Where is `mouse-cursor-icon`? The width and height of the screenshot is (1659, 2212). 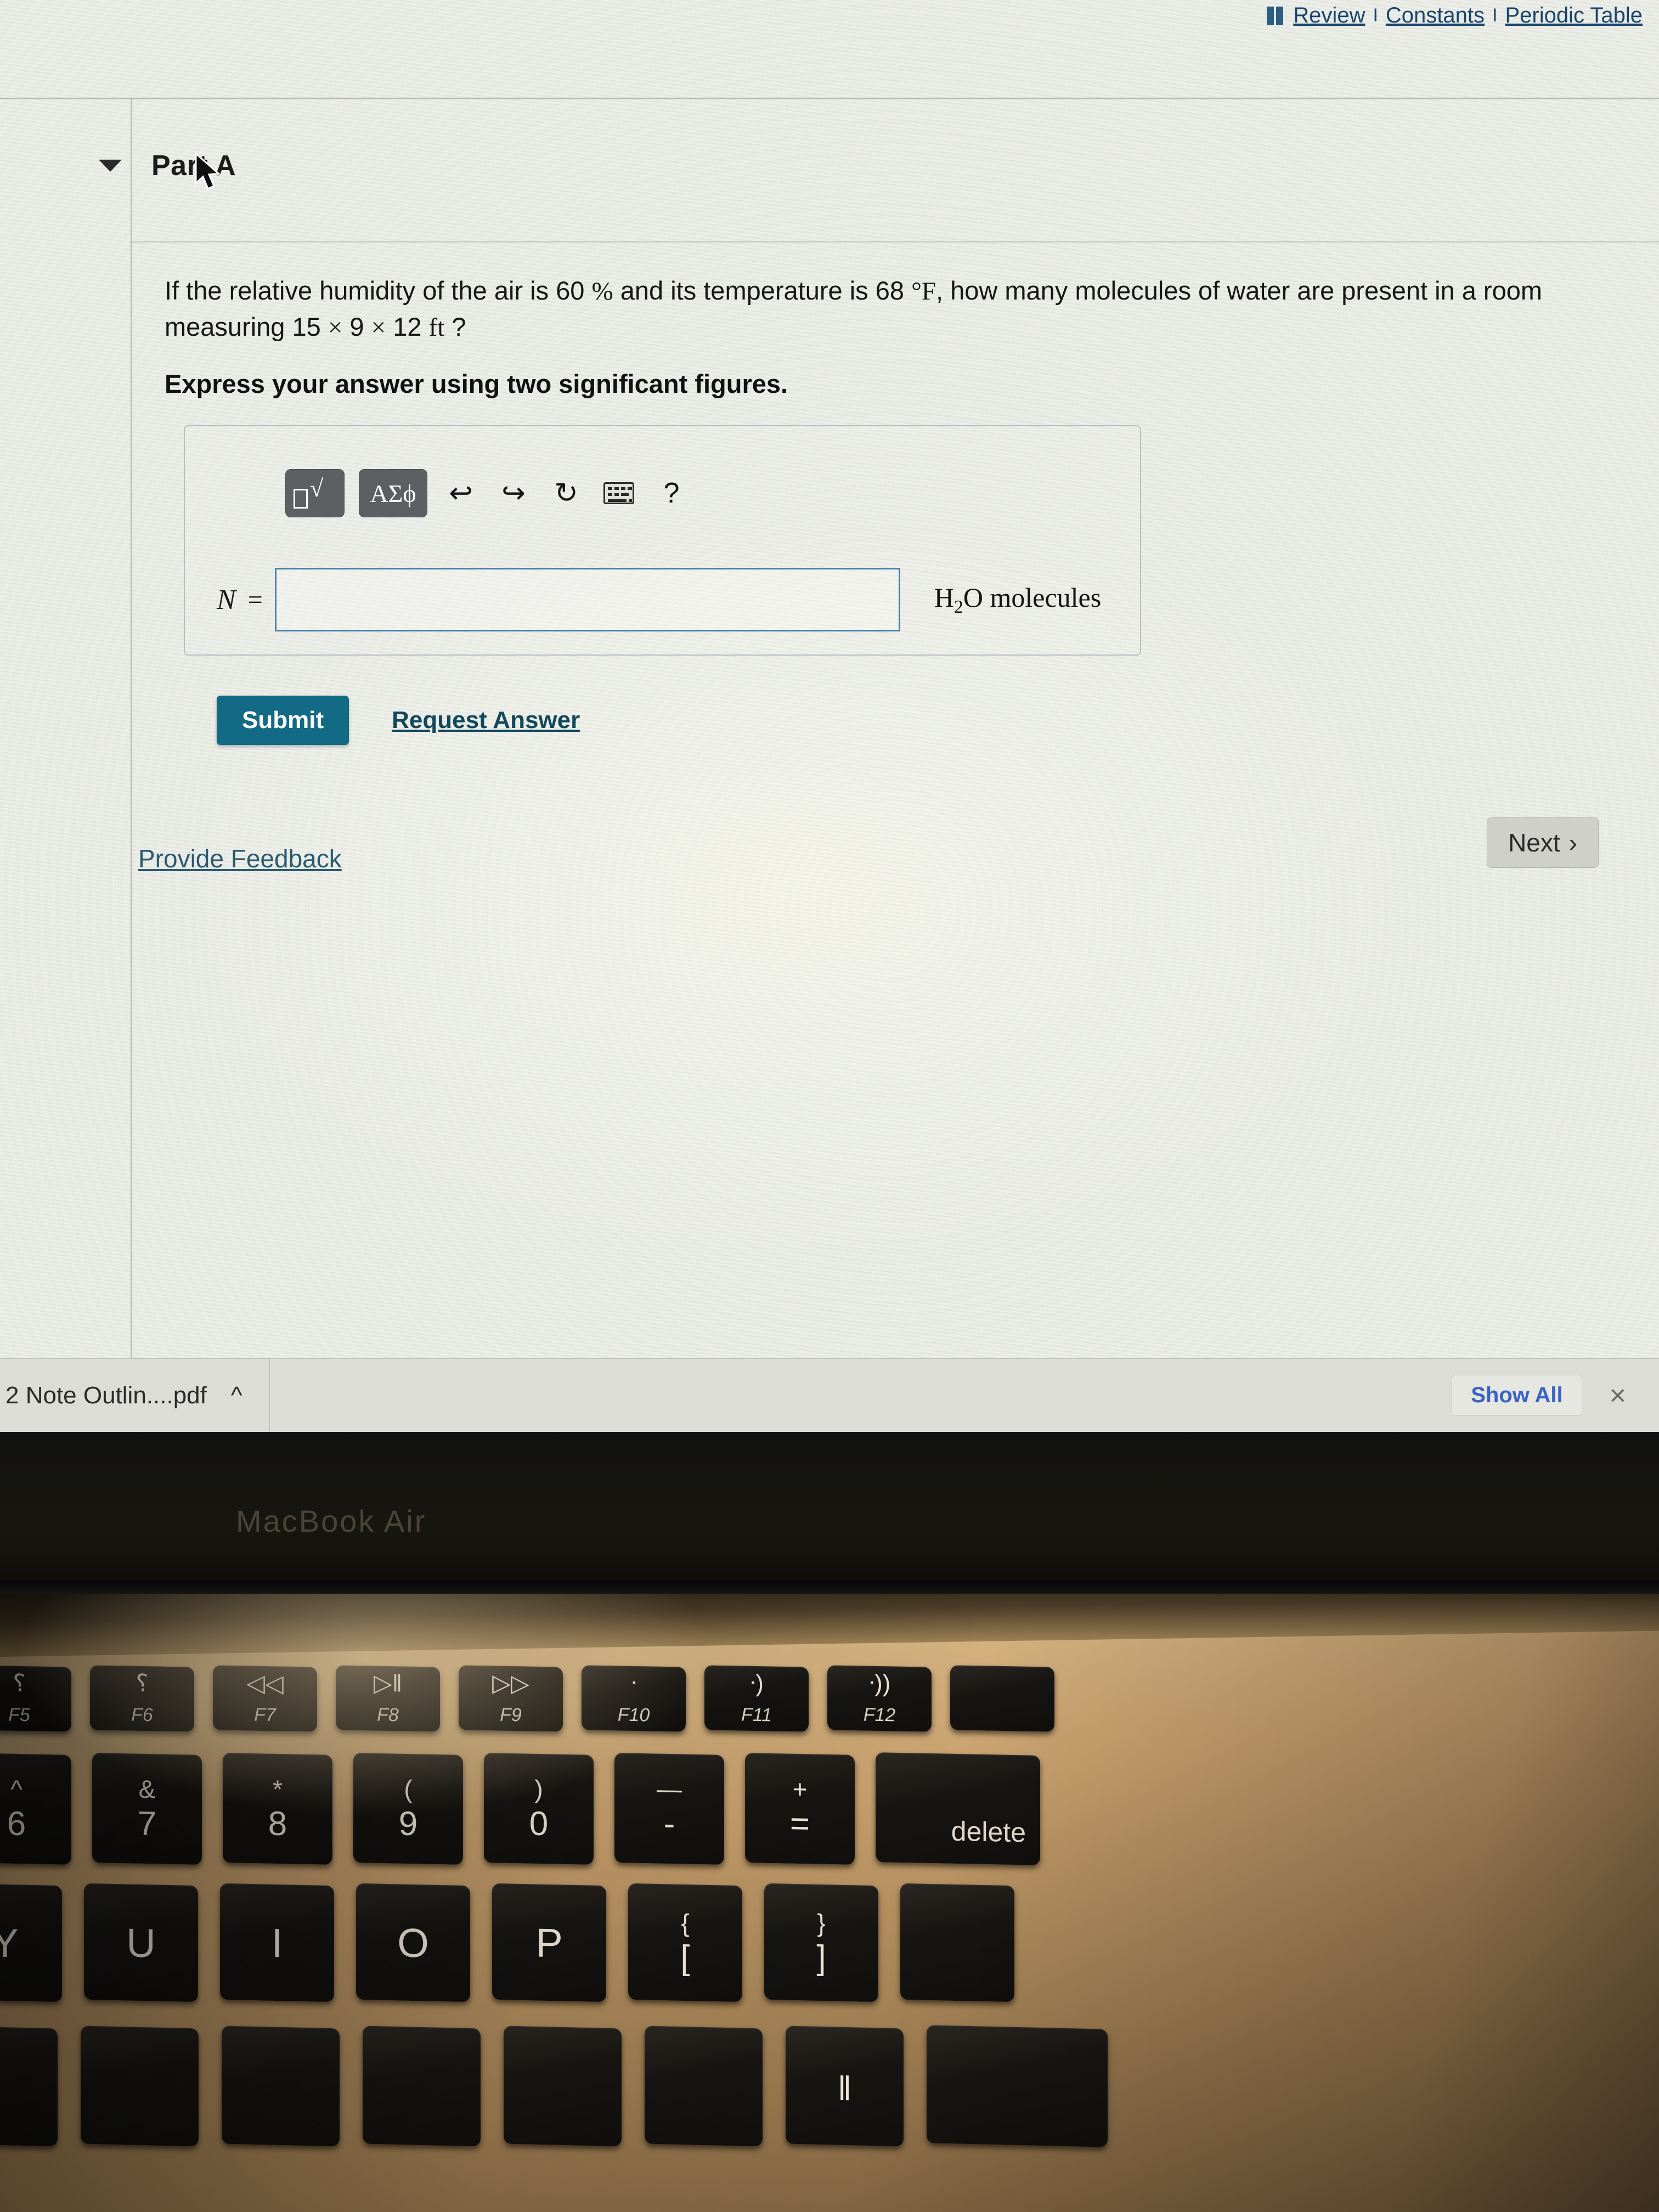
mouse-cursor-icon is located at coordinates (208, 171).